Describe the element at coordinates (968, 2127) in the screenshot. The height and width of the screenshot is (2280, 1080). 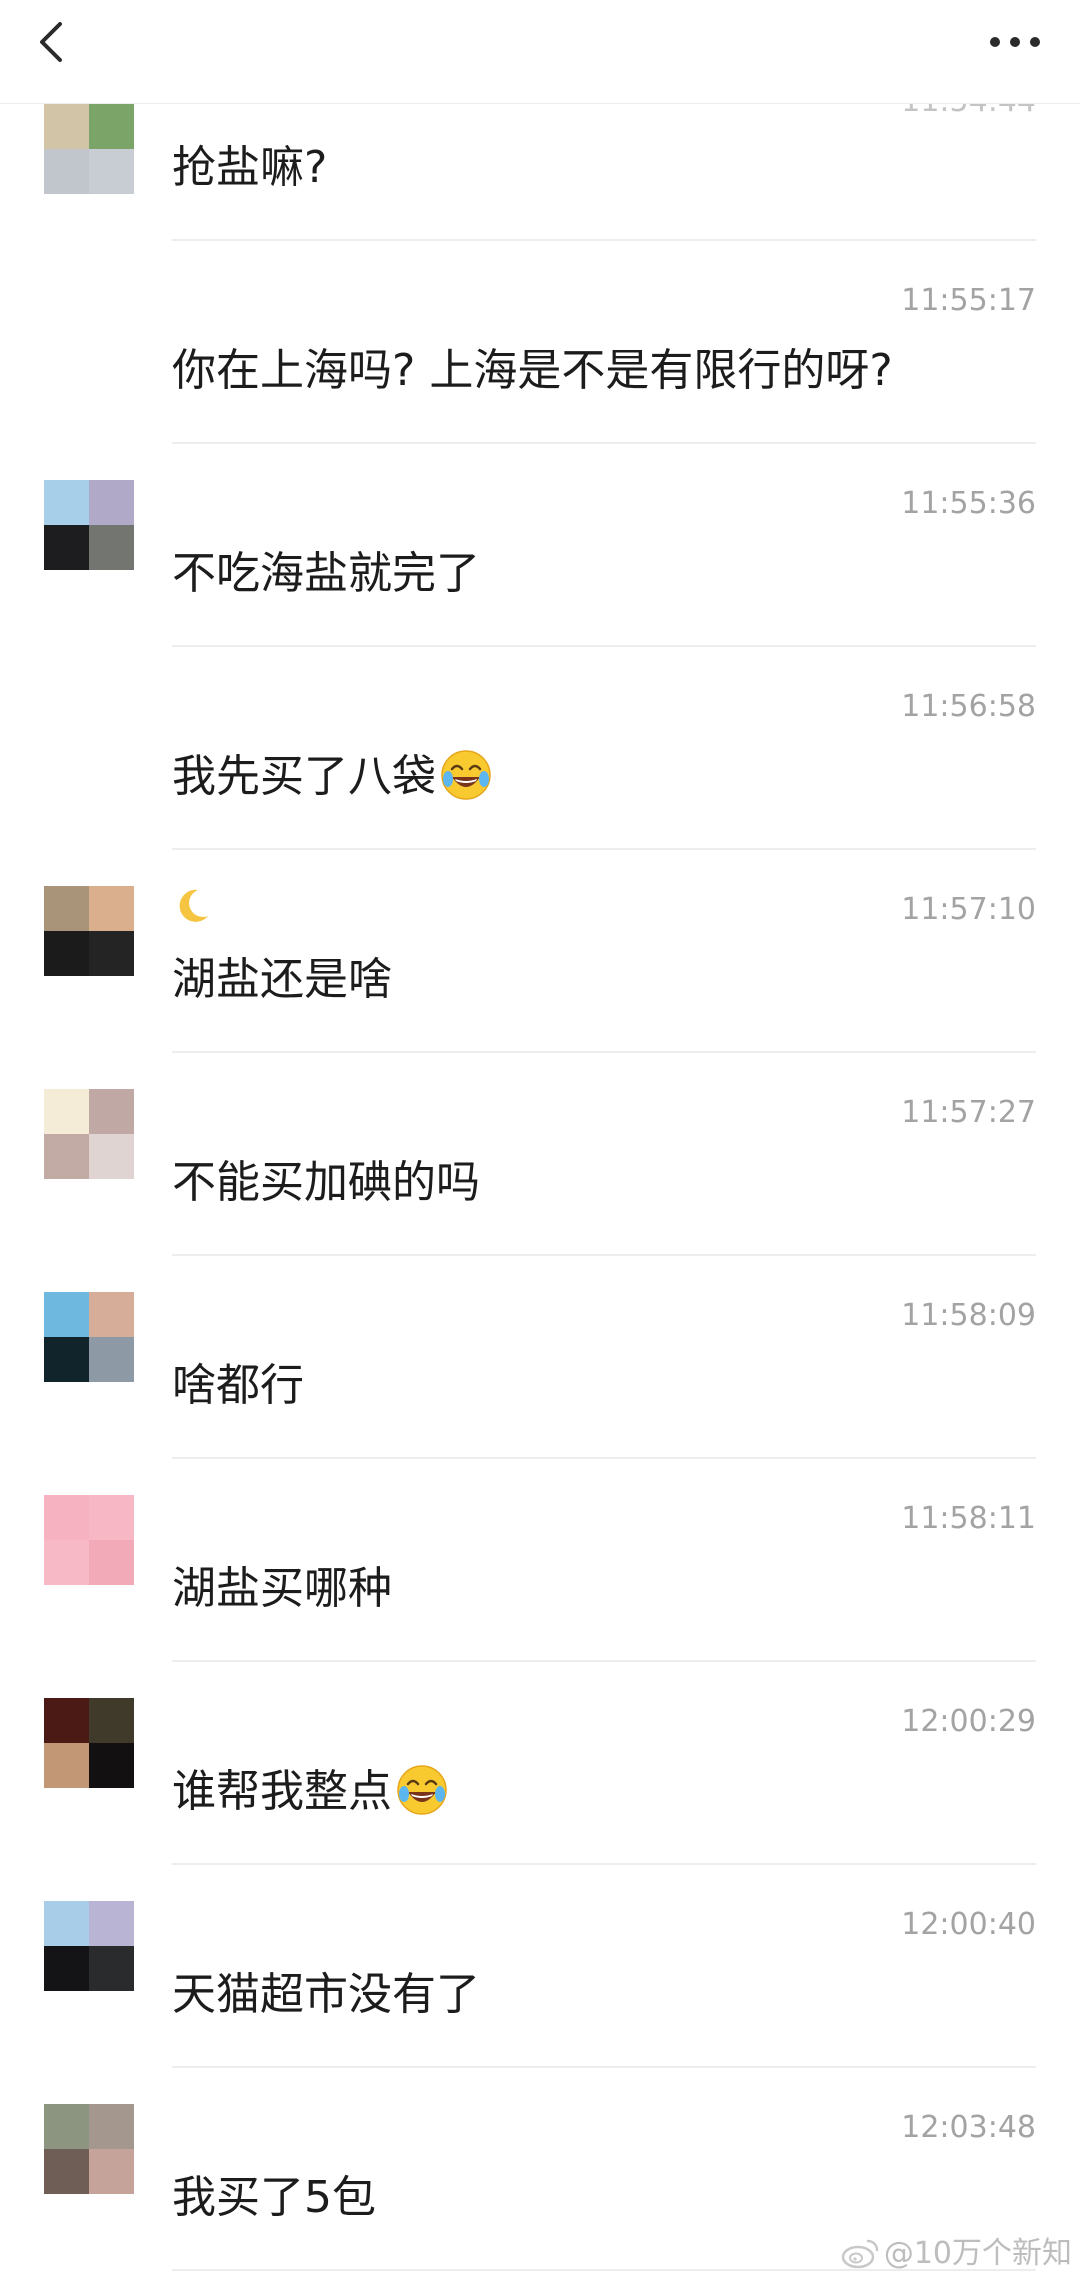
I see `message-time: 12:03:48` at that location.